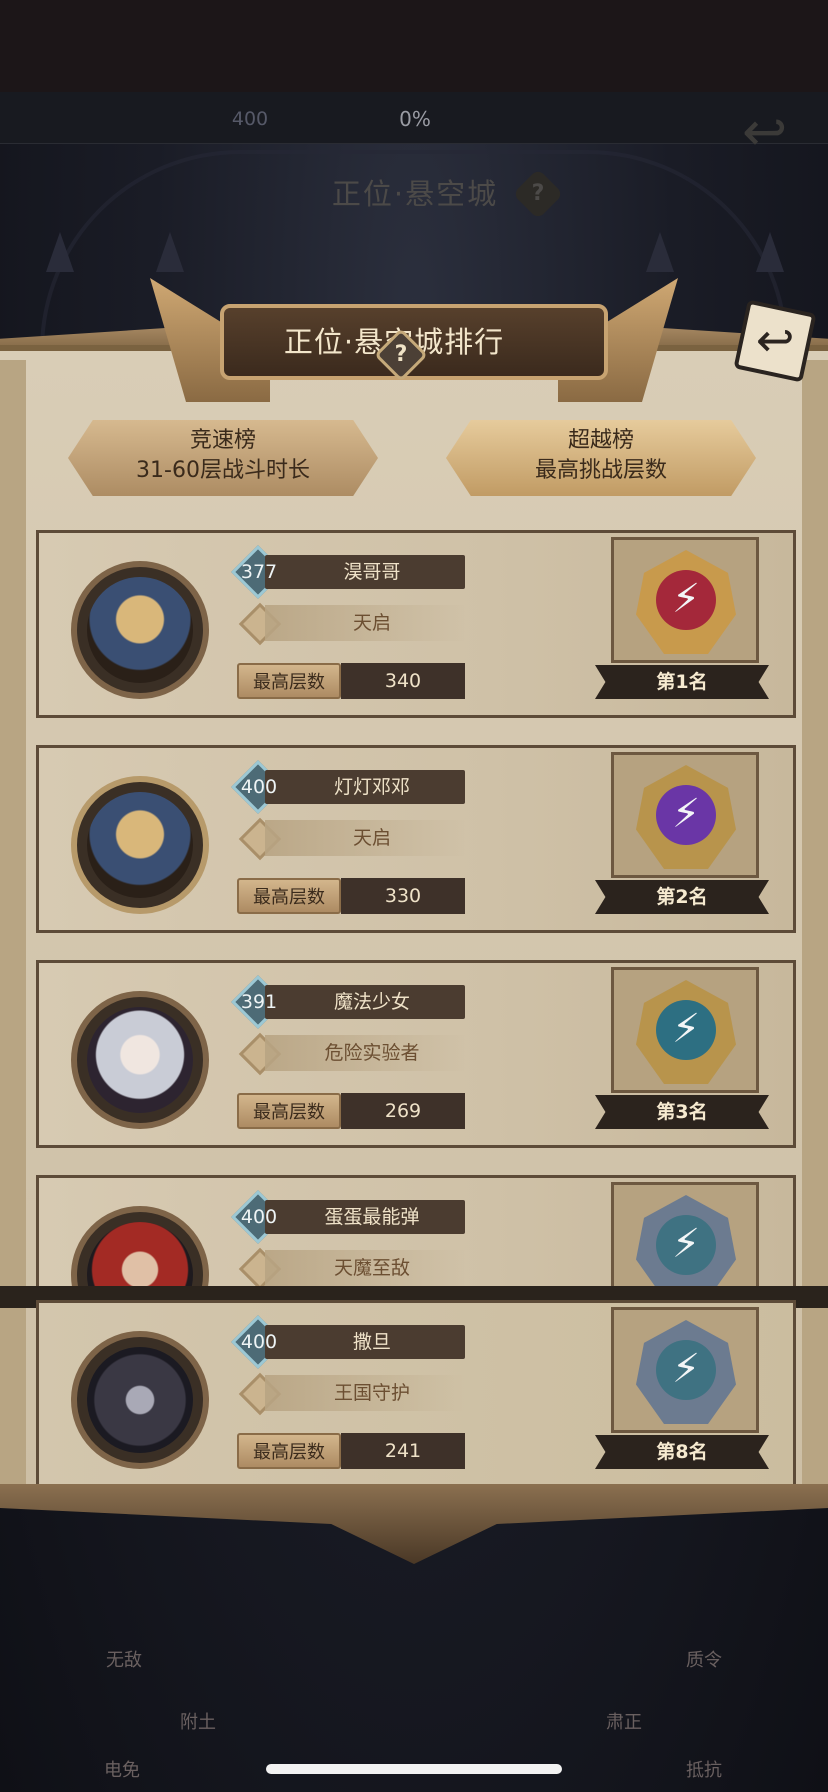  Describe the element at coordinates (259, 572) in the screenshot. I see `player-level: 377` at that location.